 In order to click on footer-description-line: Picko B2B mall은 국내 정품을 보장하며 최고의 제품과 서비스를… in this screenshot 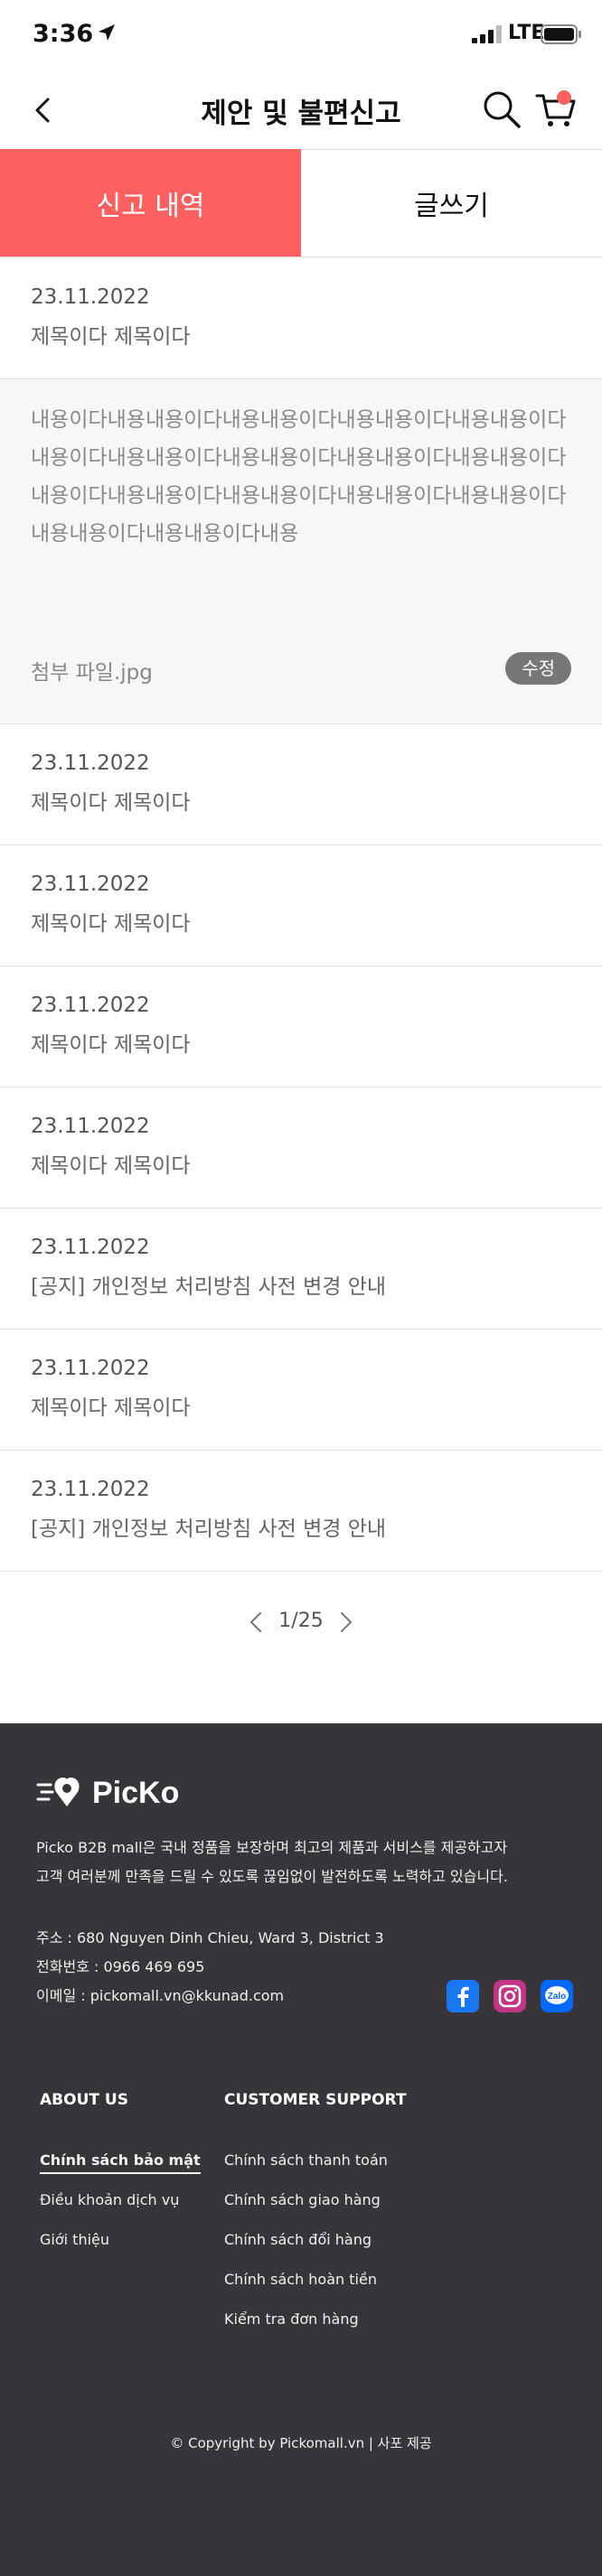, I will do `click(272, 1847)`.